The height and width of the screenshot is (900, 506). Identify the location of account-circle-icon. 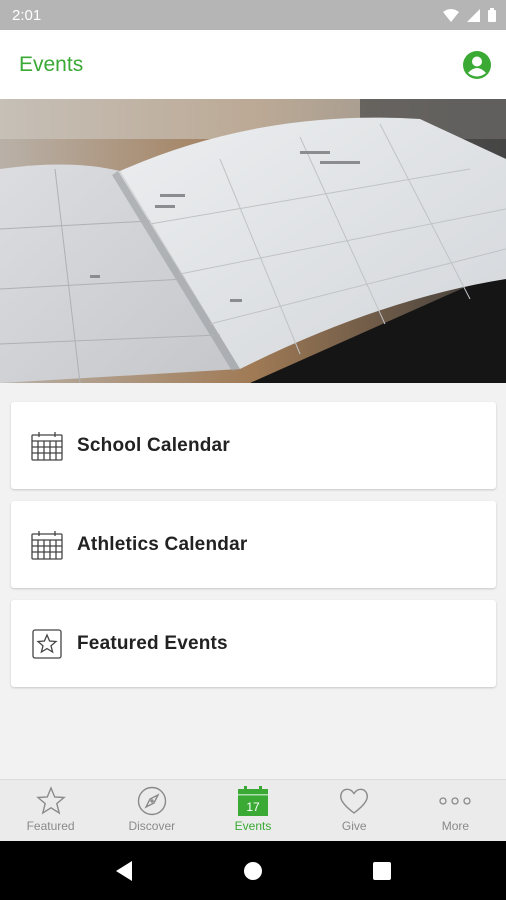
(477, 64).